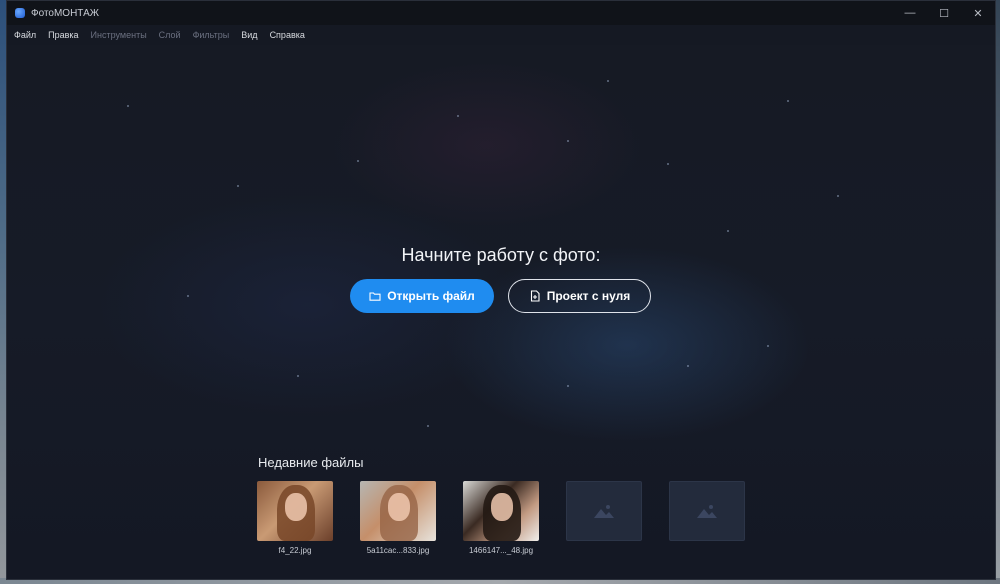 Image resolution: width=1000 pixels, height=584 pixels. What do you see at coordinates (501, 550) in the screenshot?
I see `recent-file-name: 1466147..._48.jpg` at bounding box center [501, 550].